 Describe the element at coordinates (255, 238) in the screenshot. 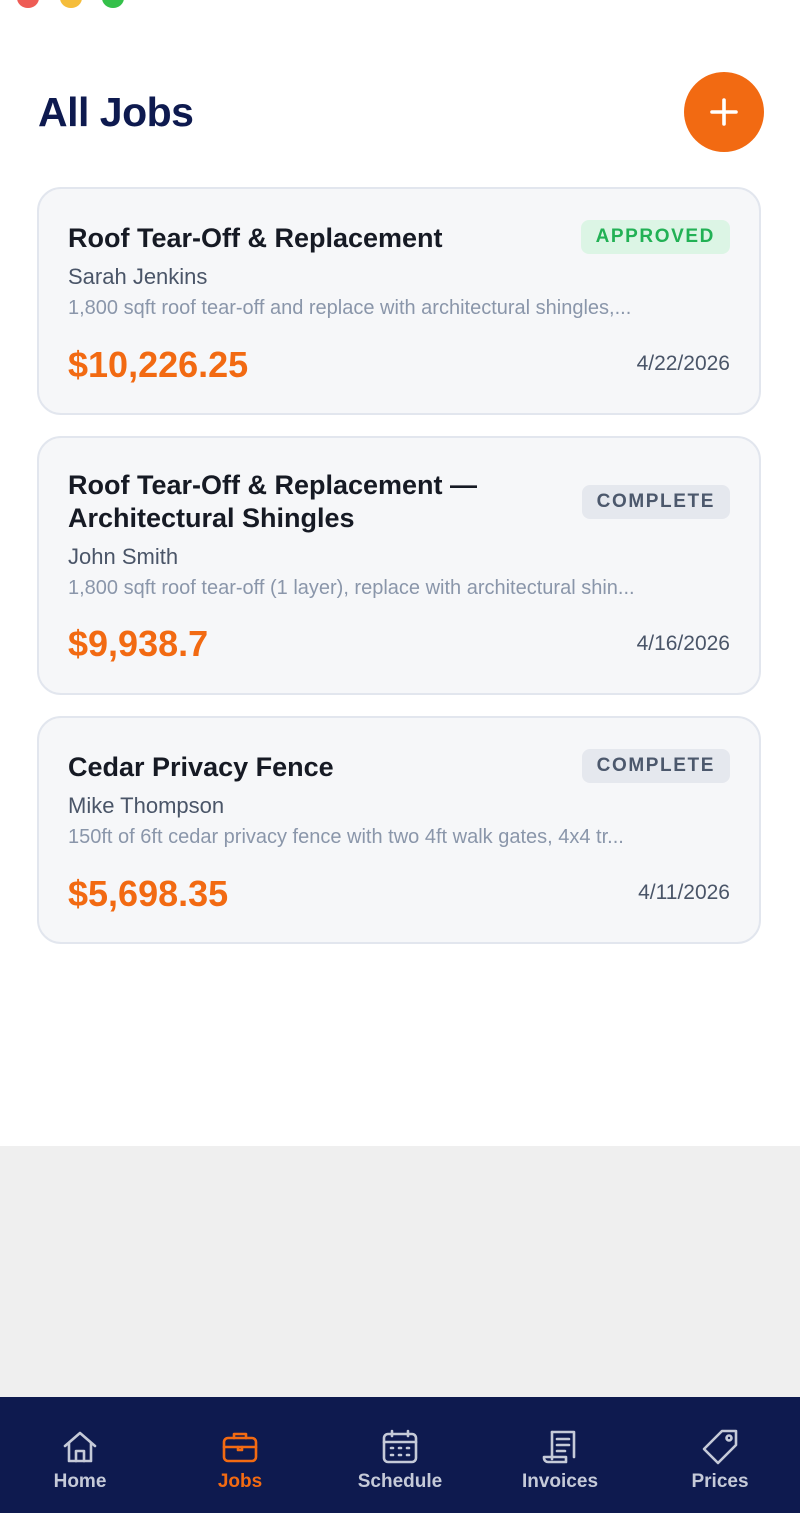

I see `job-title: Roof Tear-Off & Replacement` at that location.